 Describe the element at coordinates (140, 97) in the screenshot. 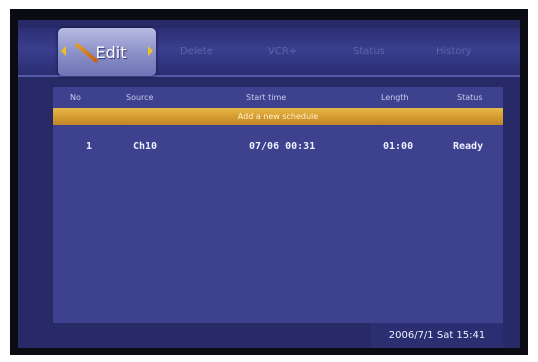

I see `column-header-source: Source` at that location.